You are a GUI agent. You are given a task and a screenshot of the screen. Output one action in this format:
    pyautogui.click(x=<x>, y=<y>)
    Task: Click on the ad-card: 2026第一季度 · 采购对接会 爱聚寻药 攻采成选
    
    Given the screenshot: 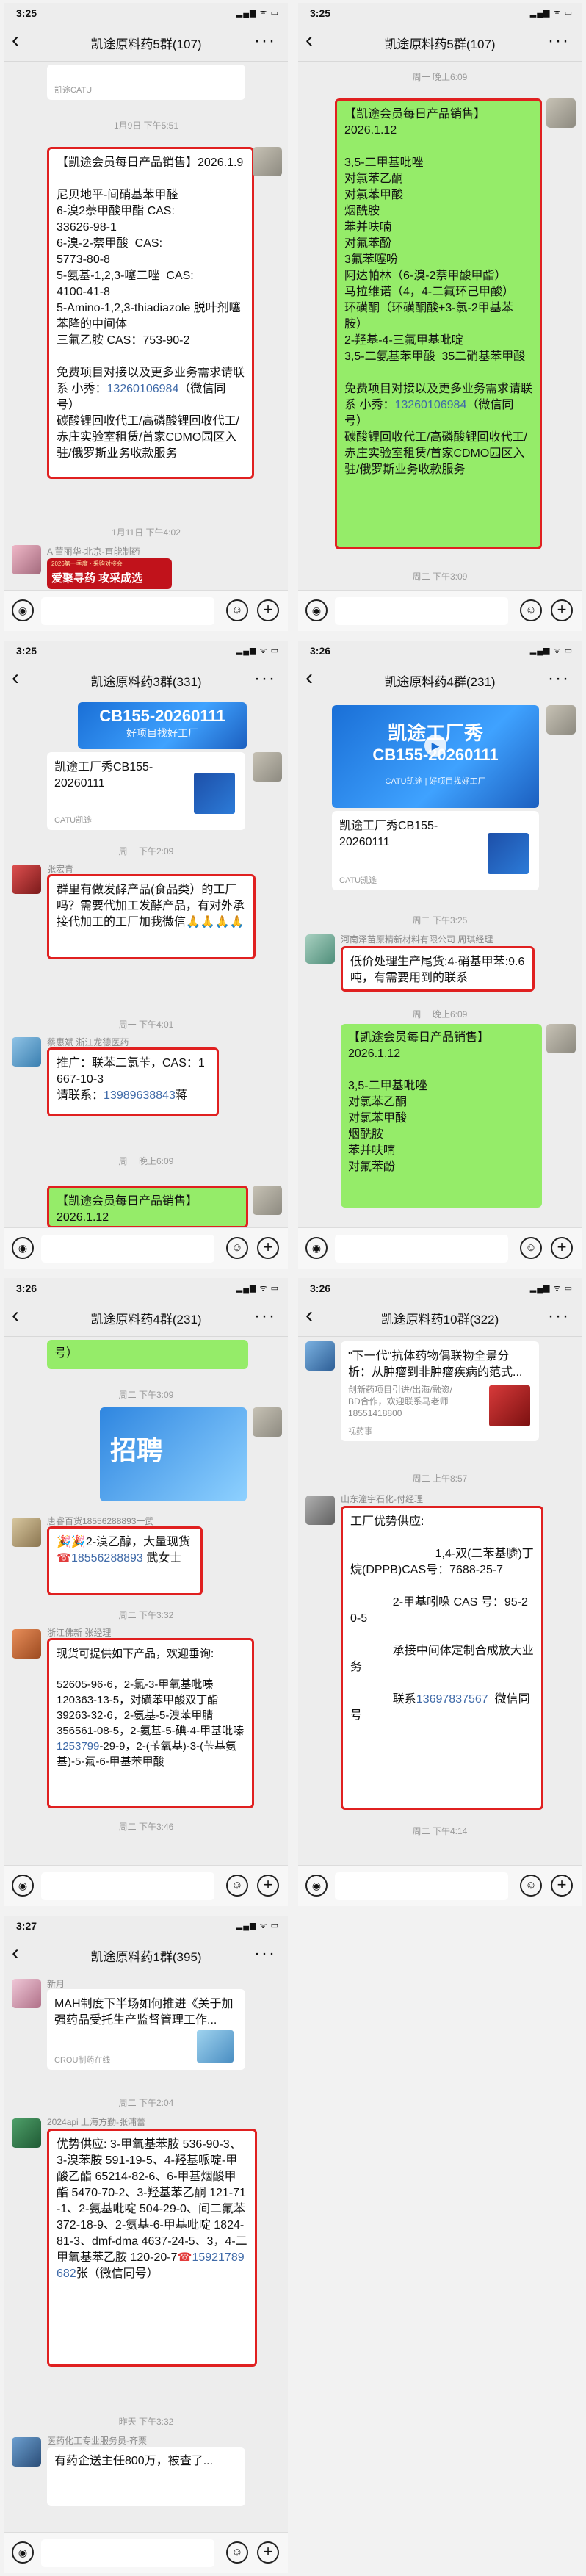 What is the action you would take?
    pyautogui.click(x=110, y=573)
    